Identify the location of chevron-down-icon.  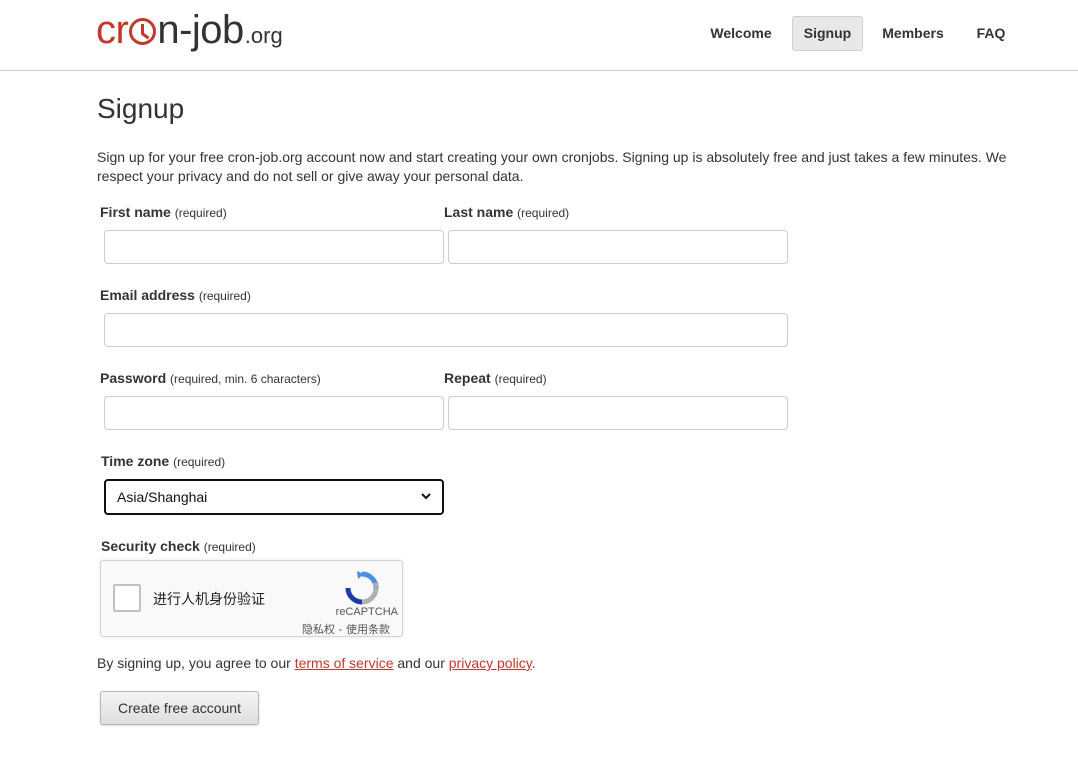
(426, 496).